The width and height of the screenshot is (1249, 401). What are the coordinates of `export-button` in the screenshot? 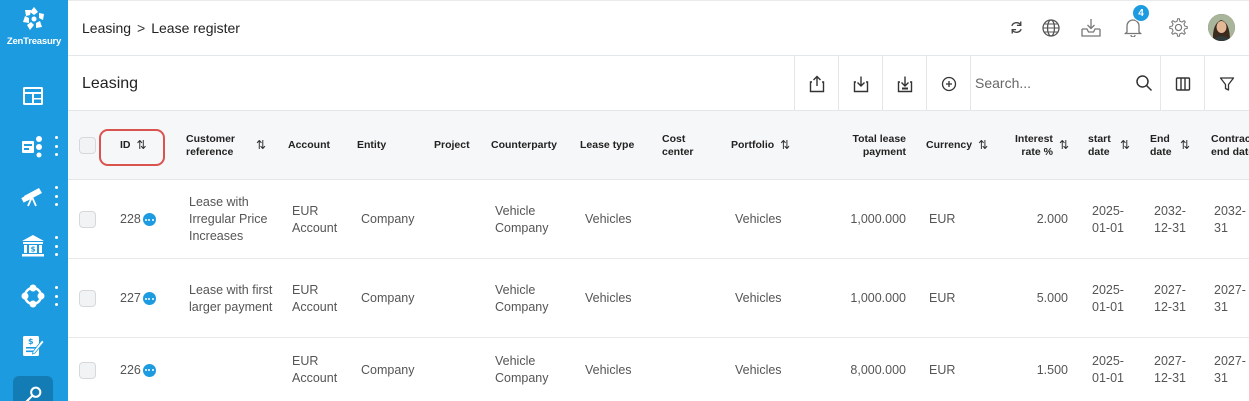 It's located at (816, 83).